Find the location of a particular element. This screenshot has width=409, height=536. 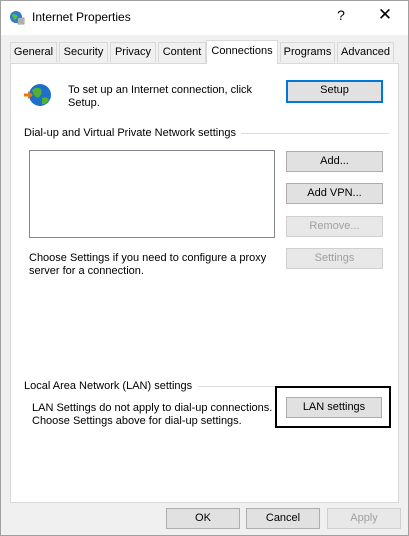

globe-network-icon is located at coordinates (37, 95).